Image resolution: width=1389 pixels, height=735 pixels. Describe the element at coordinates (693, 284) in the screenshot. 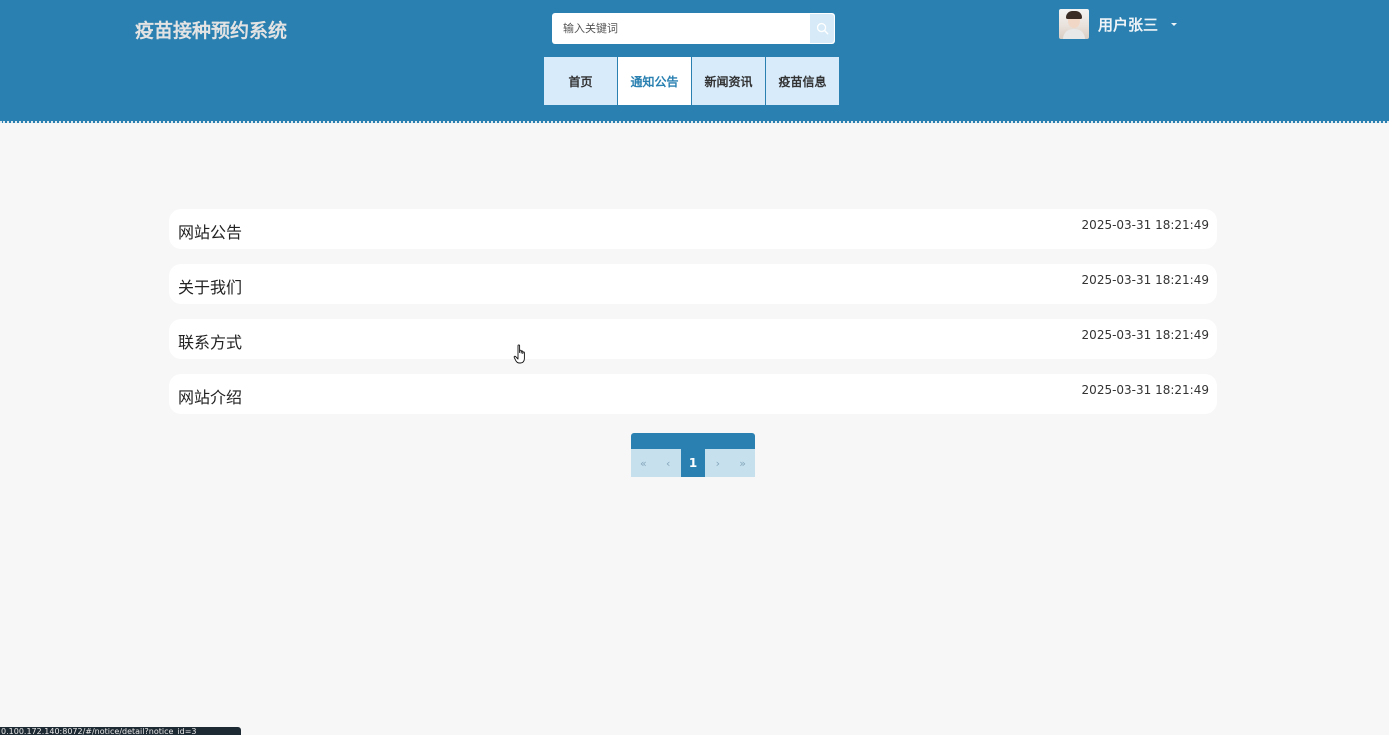

I see `list-item: 关于我们 2025-03-31 18:21:49` at that location.